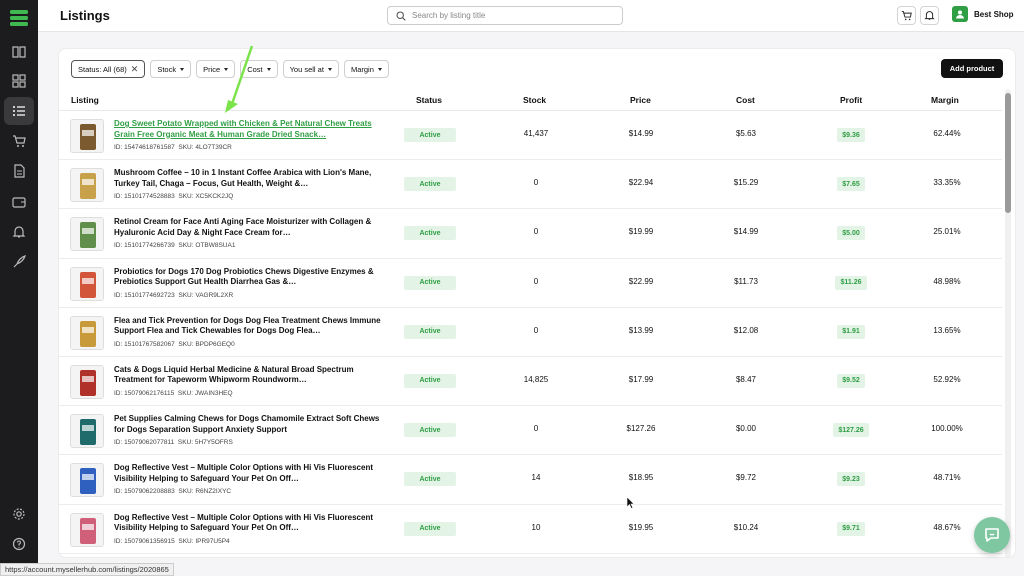  What do you see at coordinates (429, 100) in the screenshot?
I see `column-status: Status` at bounding box center [429, 100].